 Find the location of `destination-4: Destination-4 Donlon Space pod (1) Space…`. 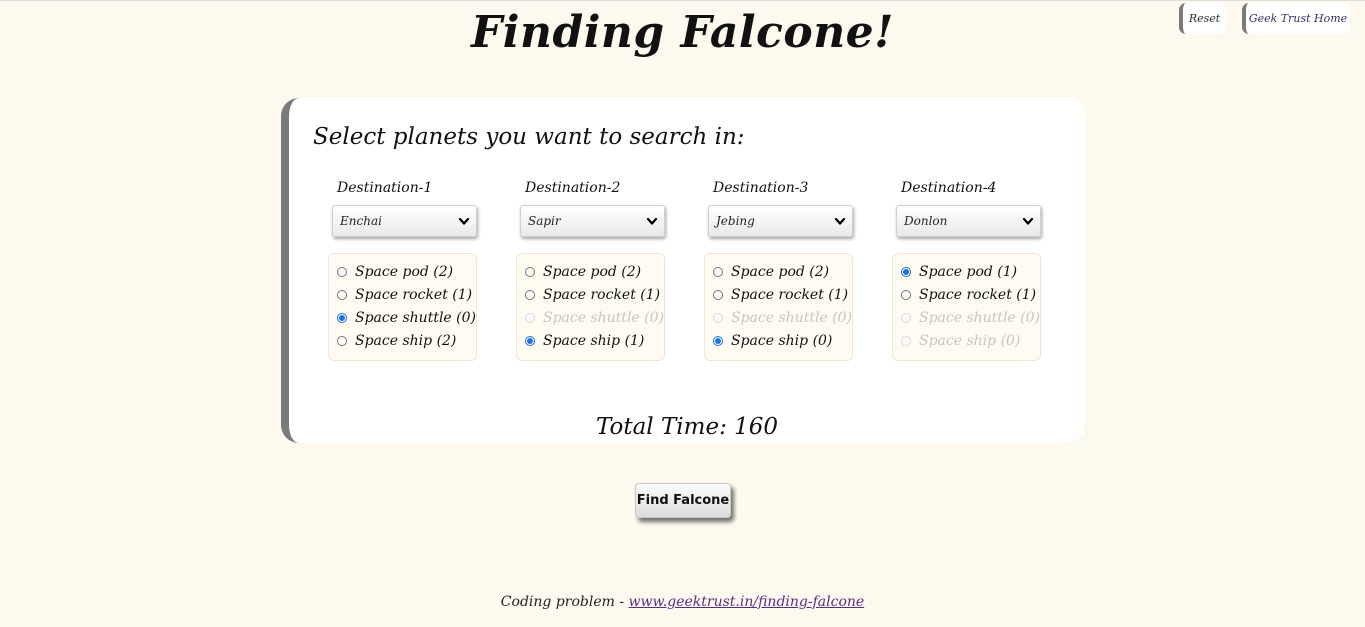

destination-4: Destination-4 Donlon Space pod (1) Space… is located at coordinates (947, 270).